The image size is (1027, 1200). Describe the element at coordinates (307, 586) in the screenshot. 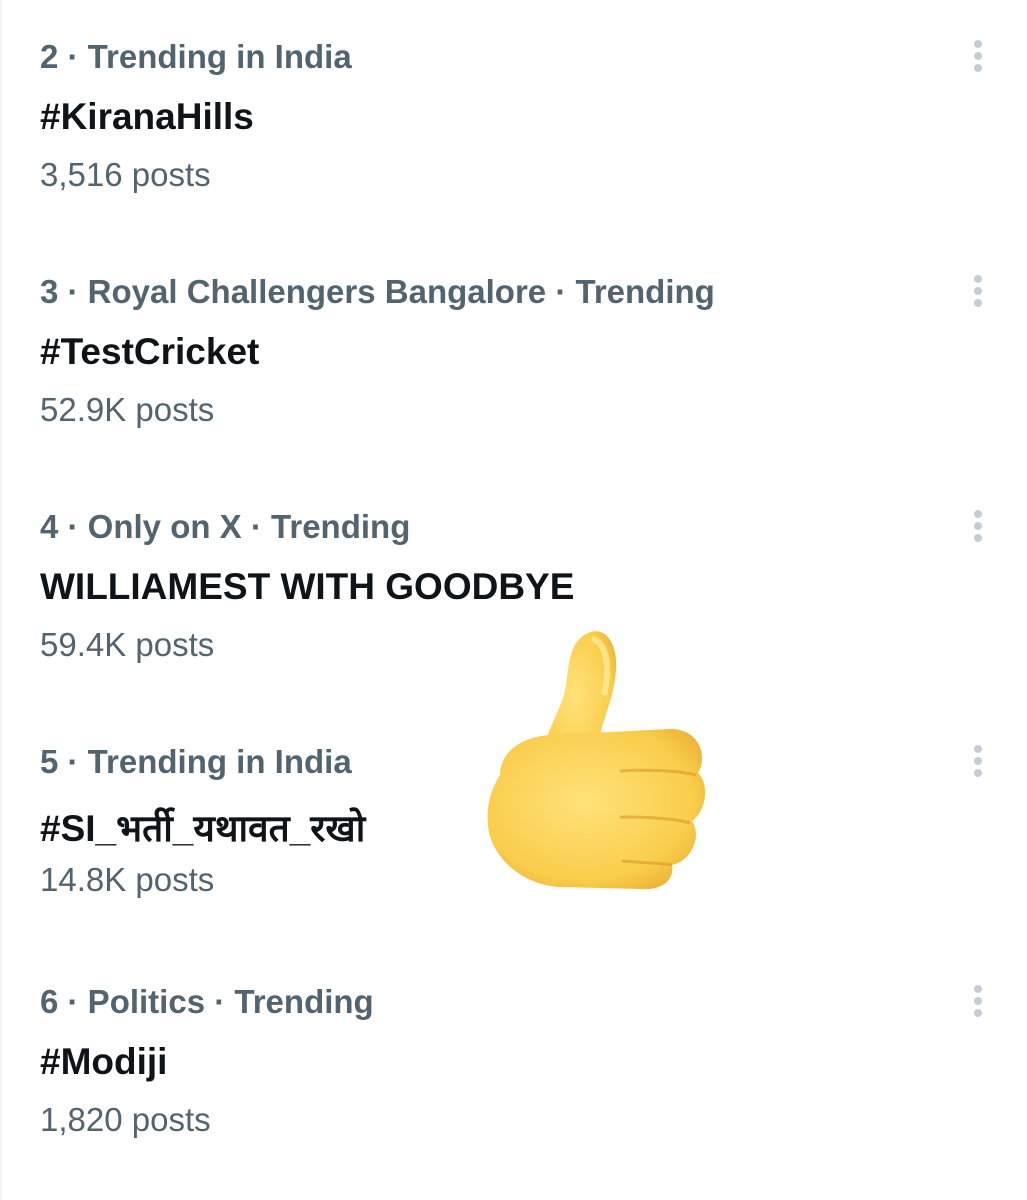

I see `trend-title: WILLIAMEST WITH GOODBYE` at that location.